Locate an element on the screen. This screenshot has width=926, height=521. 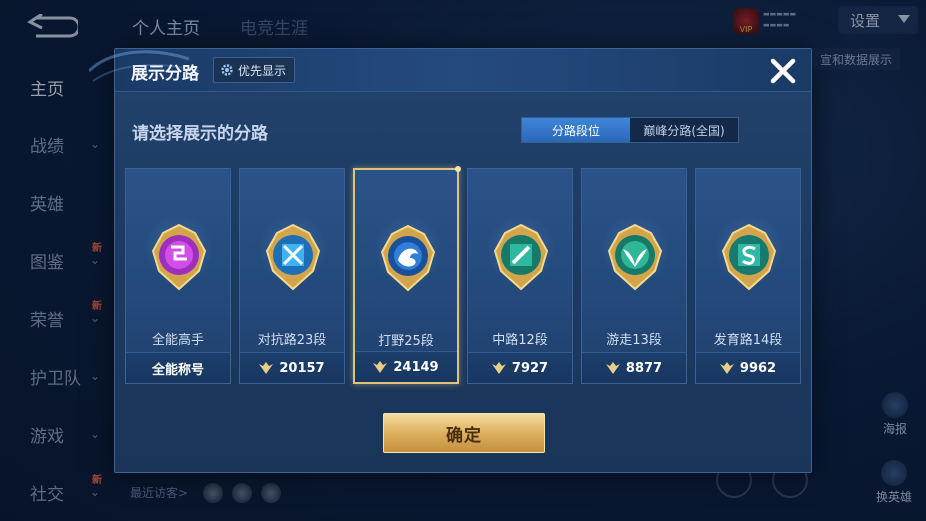
select-lane-prompt: 请选择展示的分路 is located at coordinates (200, 134).